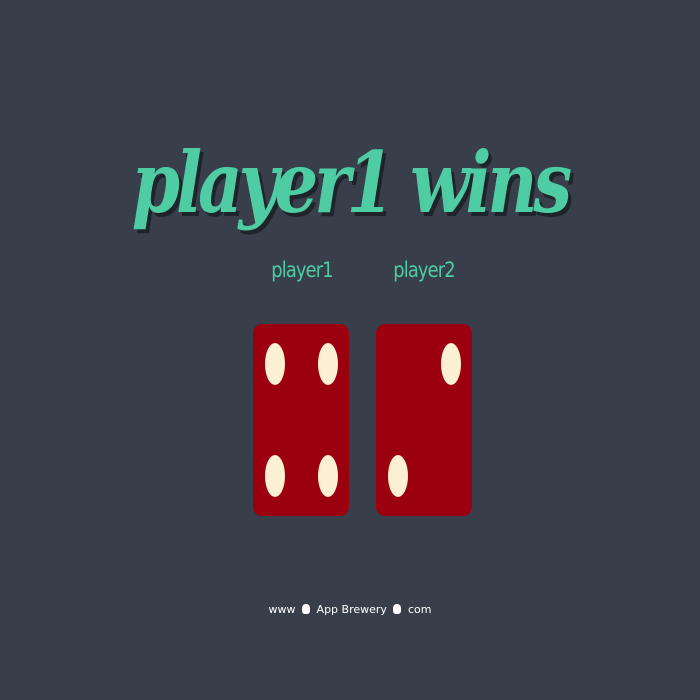 This screenshot has height=700, width=700. Describe the element at coordinates (301, 420) in the screenshot. I see `player1-dice` at that location.